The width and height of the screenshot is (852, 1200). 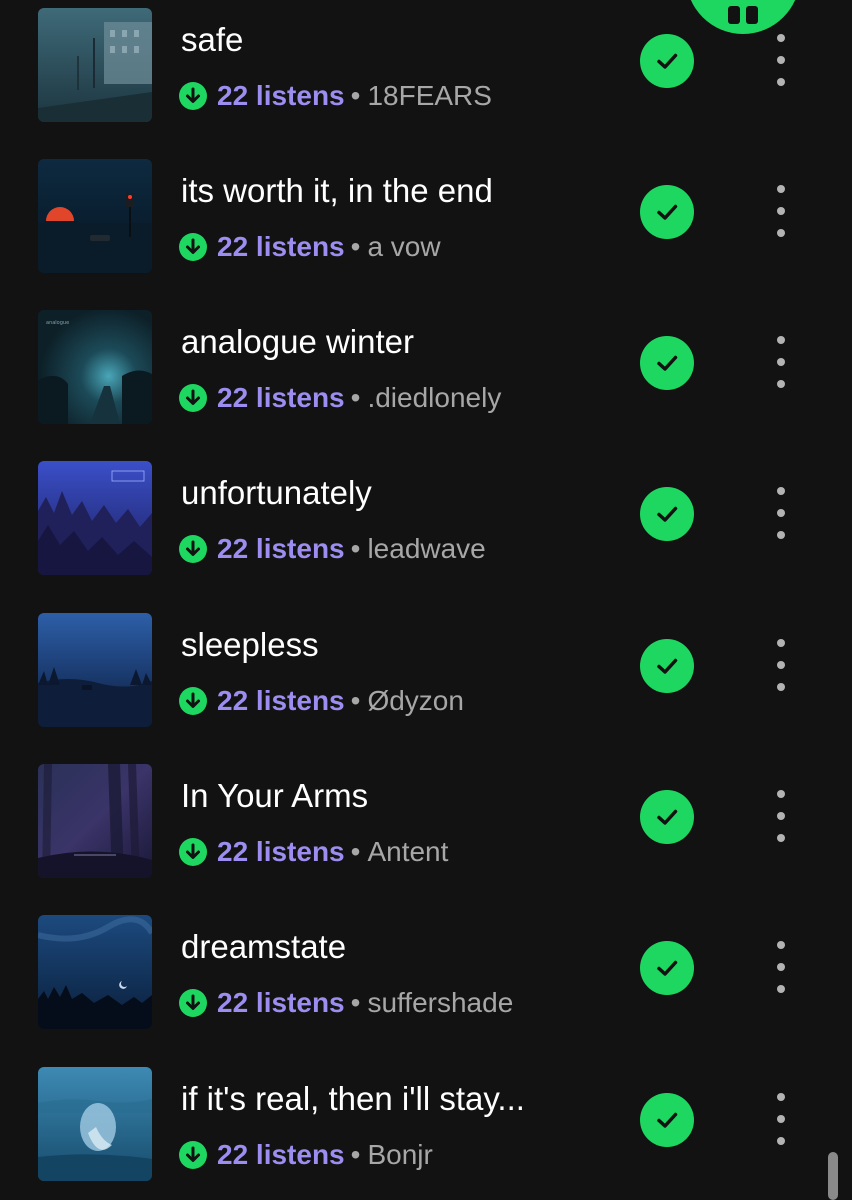 I want to click on scrollbar-thumb, so click(x=833, y=1176).